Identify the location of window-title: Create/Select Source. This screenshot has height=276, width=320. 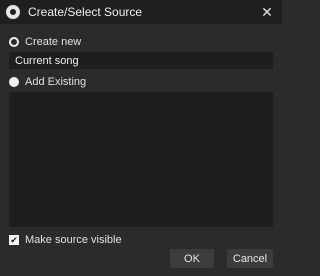
(85, 12).